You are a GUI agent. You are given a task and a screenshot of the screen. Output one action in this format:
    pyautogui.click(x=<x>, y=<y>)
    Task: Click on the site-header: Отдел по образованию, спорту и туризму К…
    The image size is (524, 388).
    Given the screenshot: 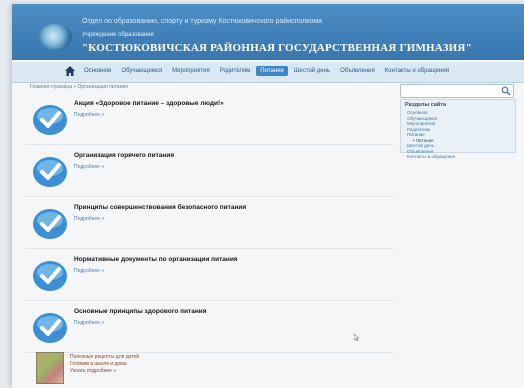 What is the action you would take?
    pyautogui.click(x=268, y=32)
    